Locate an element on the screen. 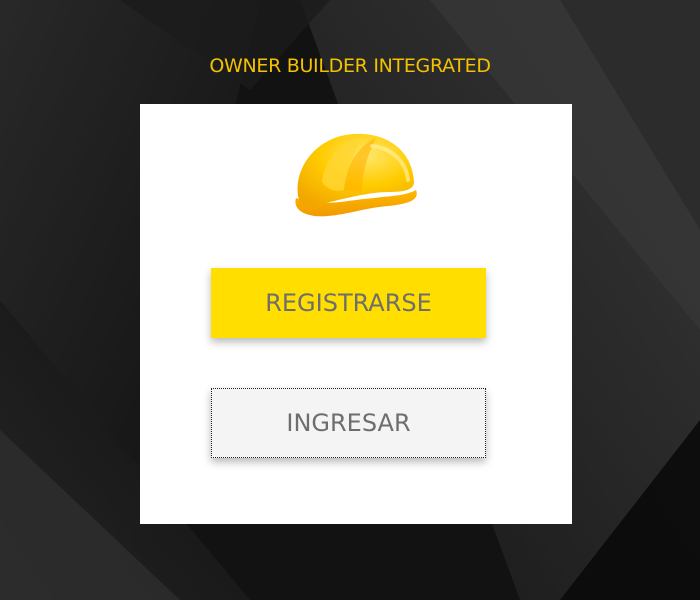  hard-hat-icon is located at coordinates (356, 175).